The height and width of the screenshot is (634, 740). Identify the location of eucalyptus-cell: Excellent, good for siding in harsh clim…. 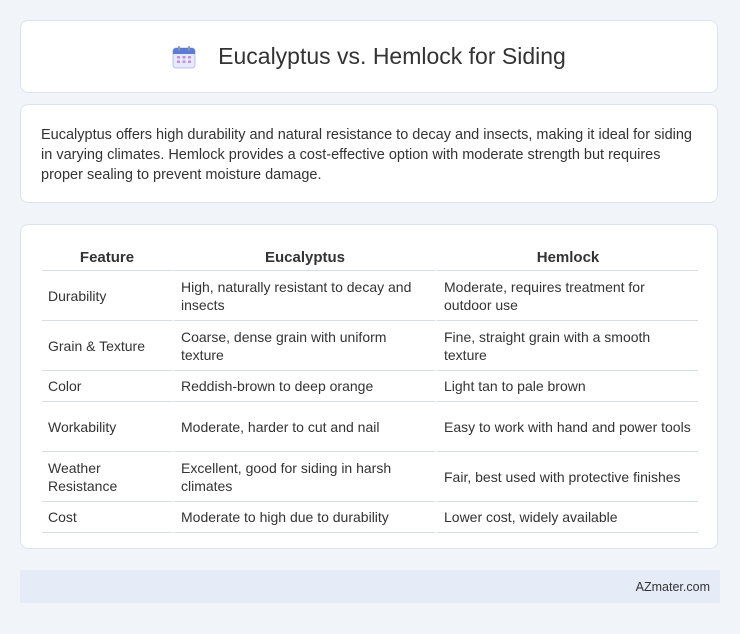
(303, 477).